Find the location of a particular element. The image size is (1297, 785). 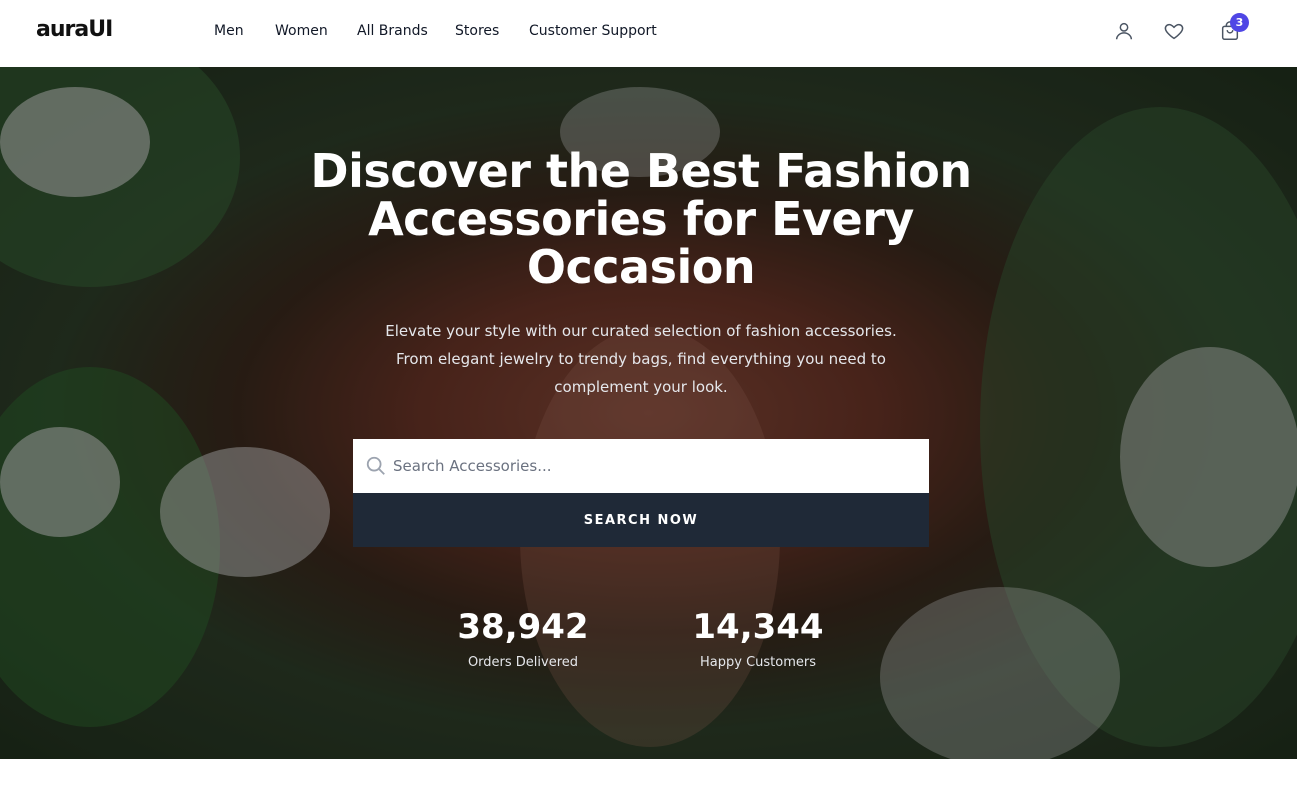

nav-men: Men is located at coordinates (229, 31).